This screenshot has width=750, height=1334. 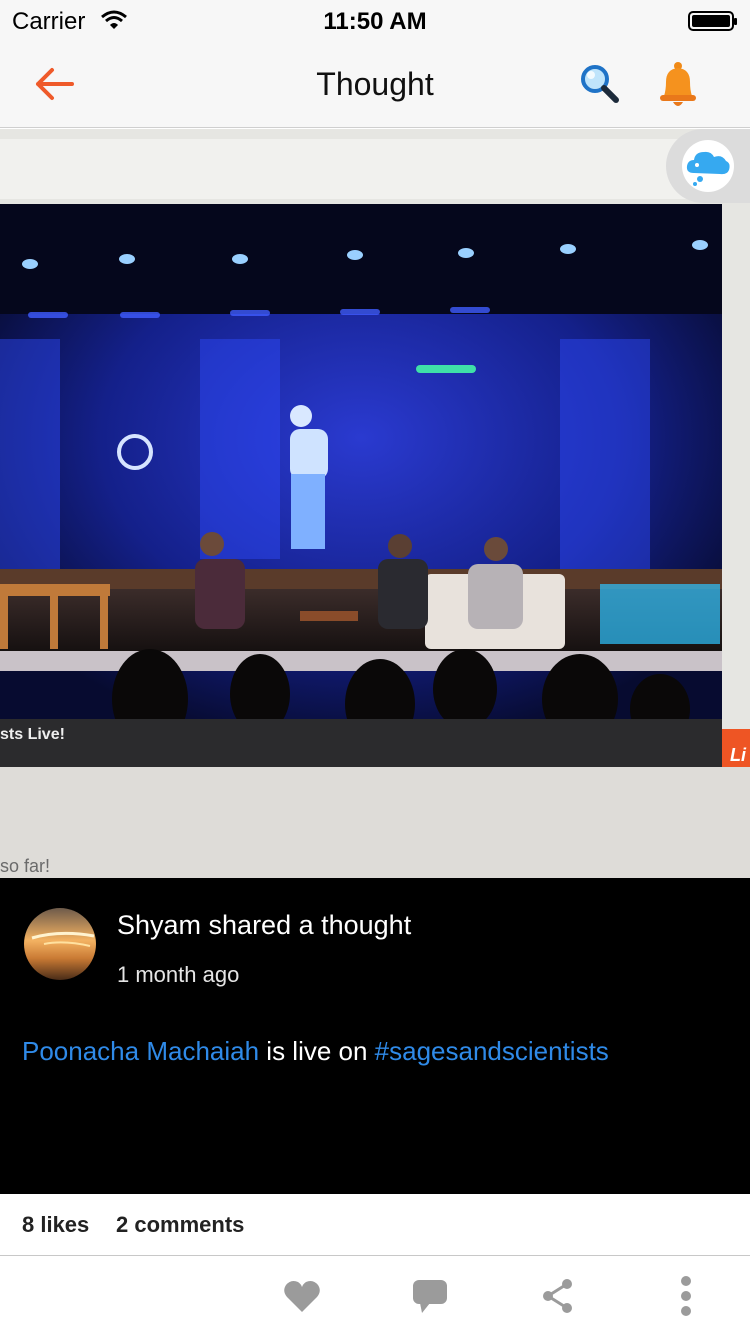 I want to click on thought-bubble-button, so click(x=708, y=166).